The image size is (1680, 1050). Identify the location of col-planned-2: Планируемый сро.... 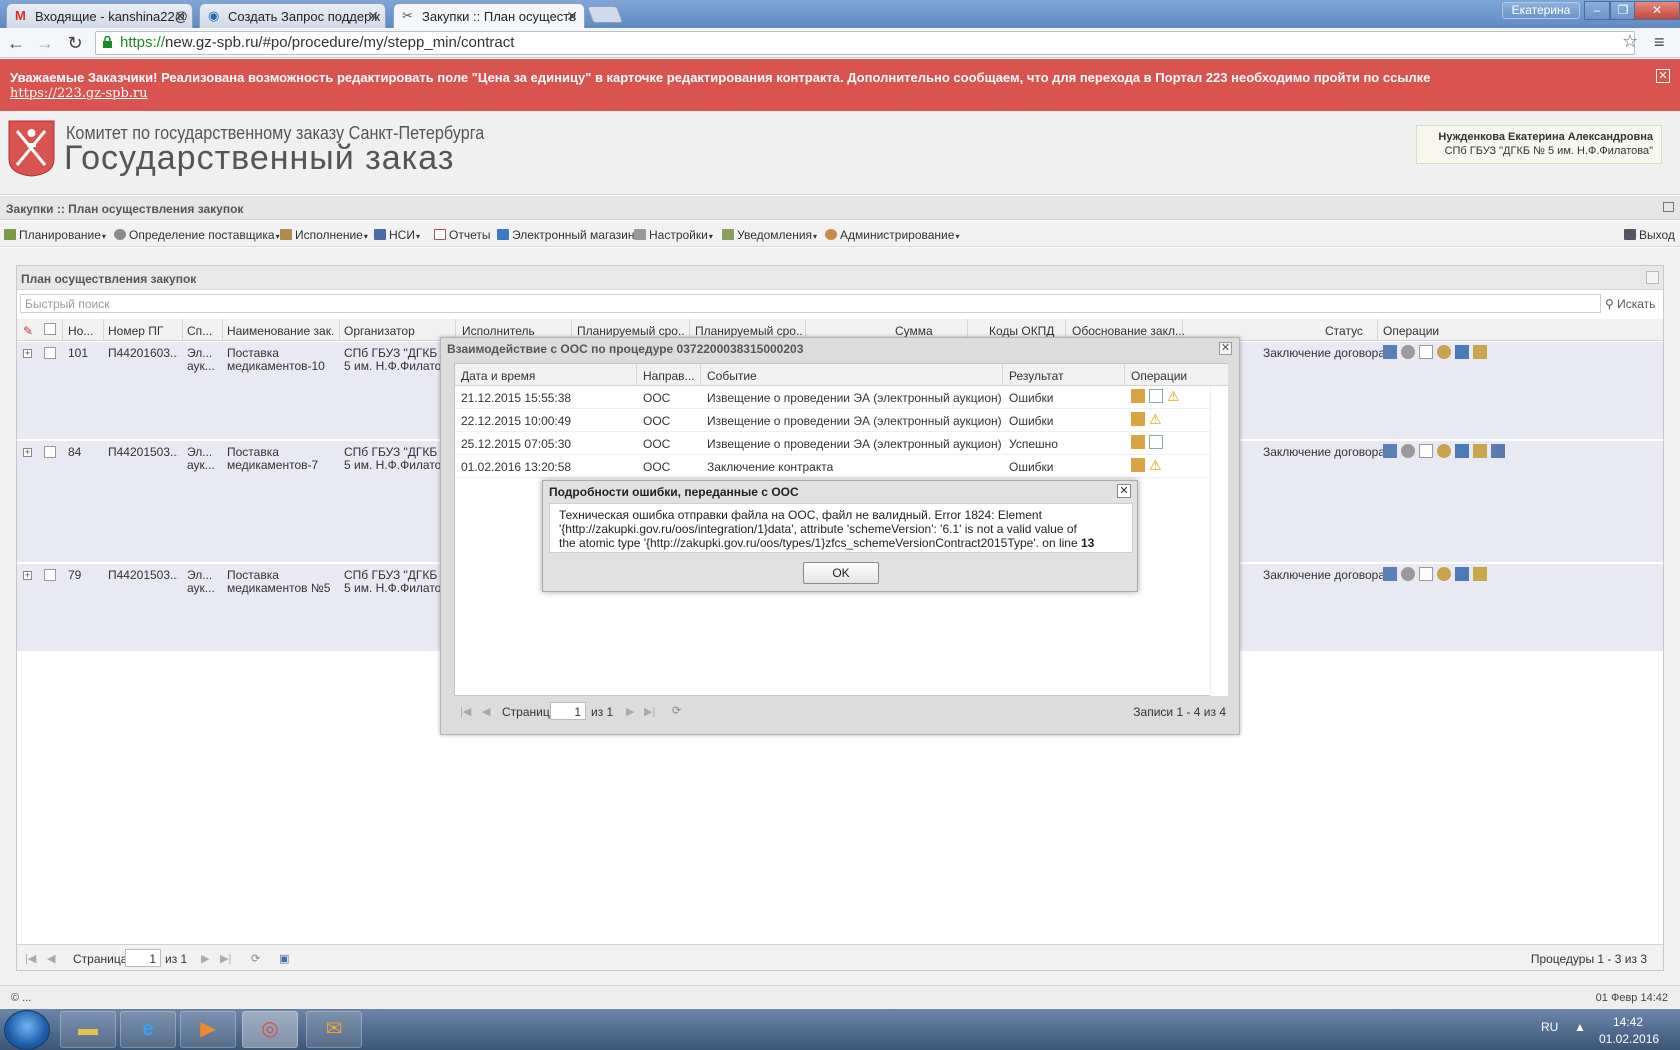
(749, 331).